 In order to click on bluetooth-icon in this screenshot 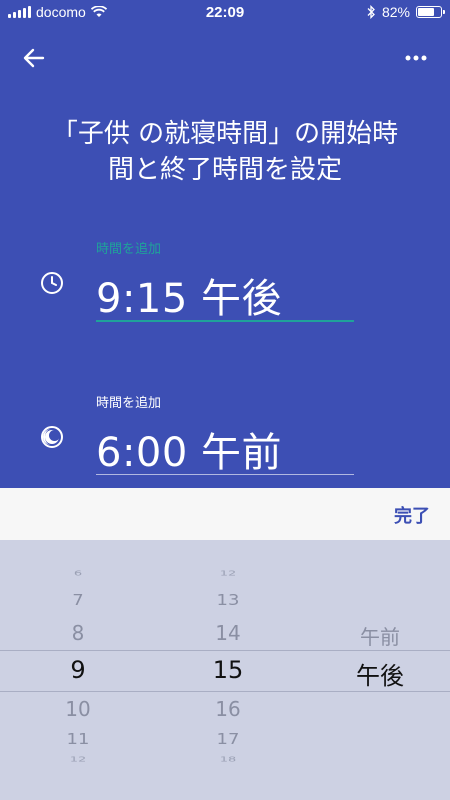, I will do `click(371, 12)`.